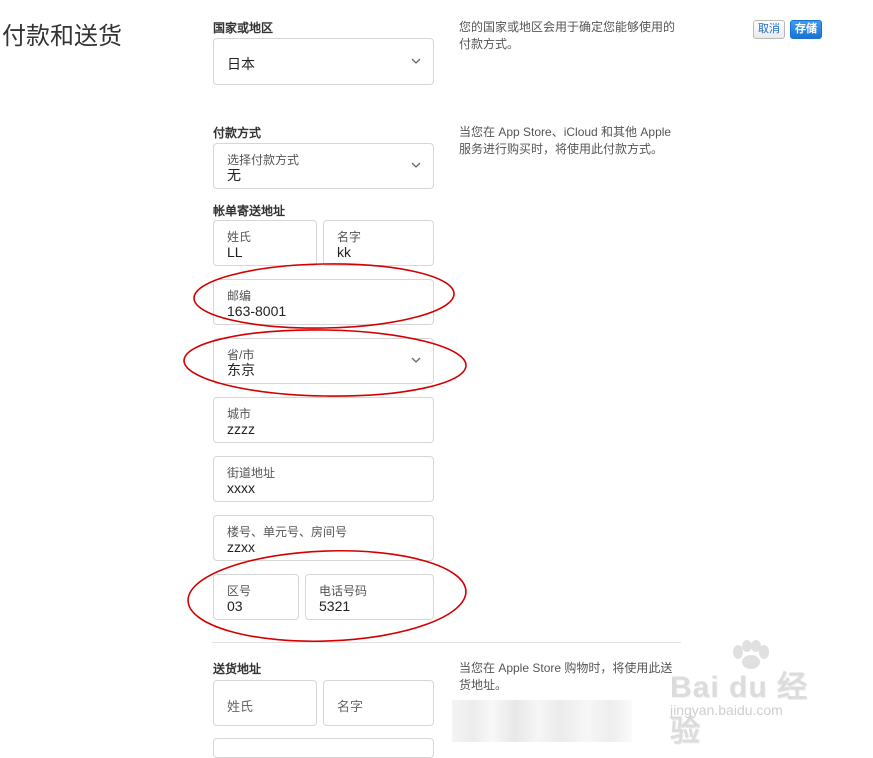 Image resolution: width=873 pixels, height=758 pixels. I want to click on save-button: 存储, so click(806, 29).